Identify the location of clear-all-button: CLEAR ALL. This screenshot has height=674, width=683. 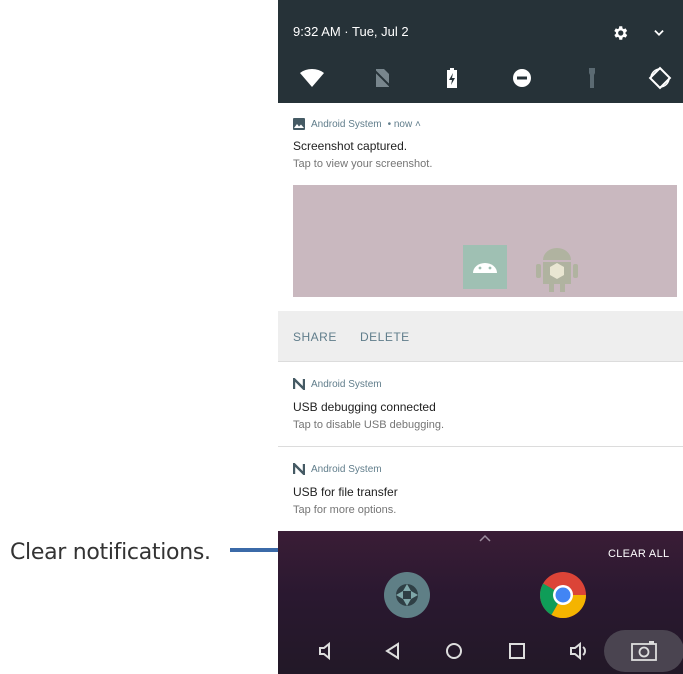
(638, 554).